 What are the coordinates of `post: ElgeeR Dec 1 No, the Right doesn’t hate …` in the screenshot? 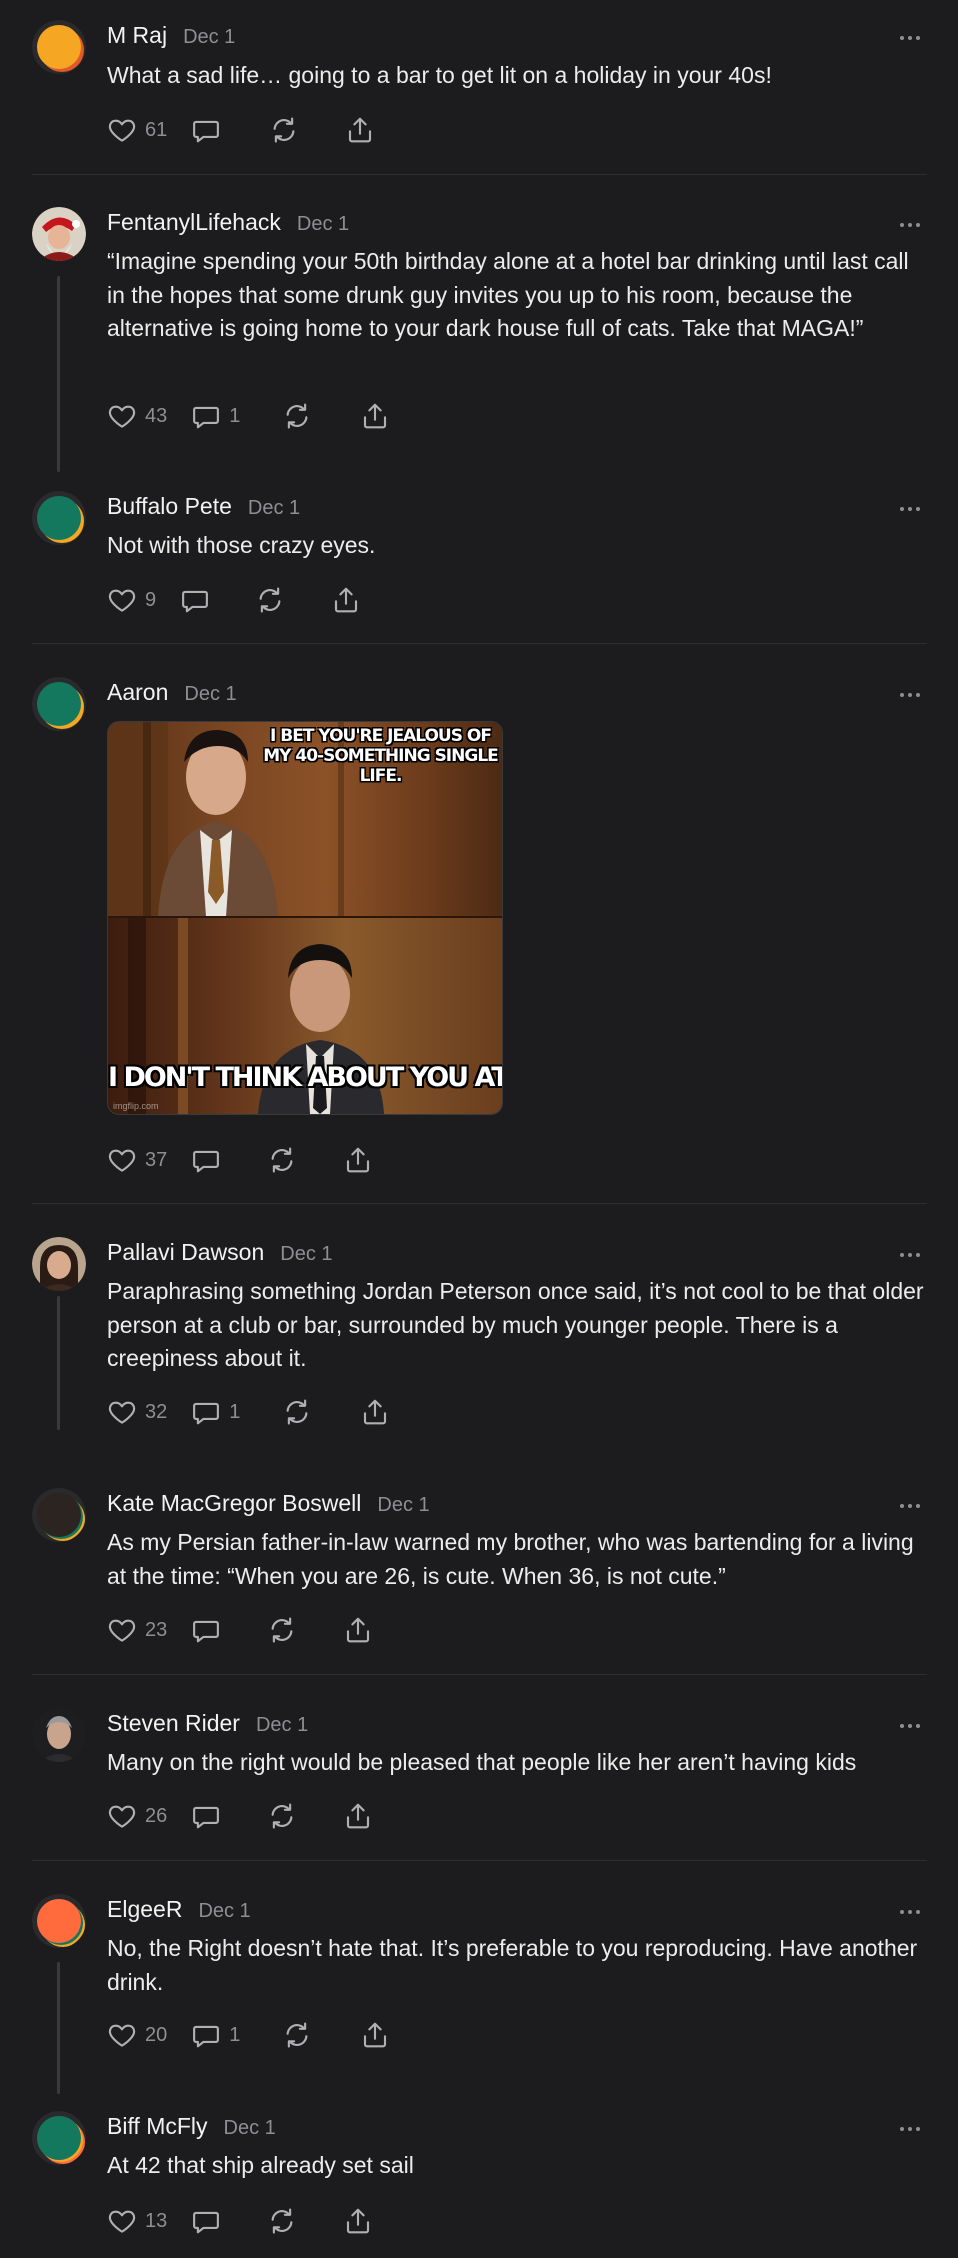 It's located at (479, 1979).